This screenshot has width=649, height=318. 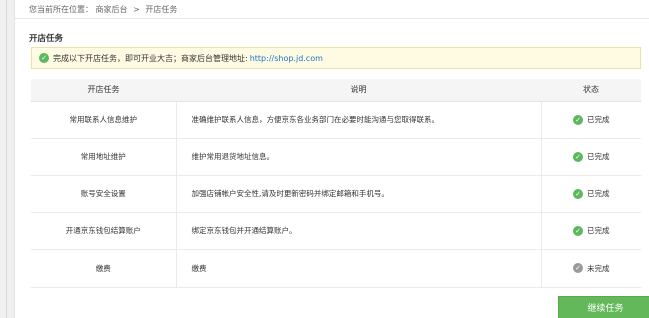 I want to click on top-divider, so click(x=332, y=18).